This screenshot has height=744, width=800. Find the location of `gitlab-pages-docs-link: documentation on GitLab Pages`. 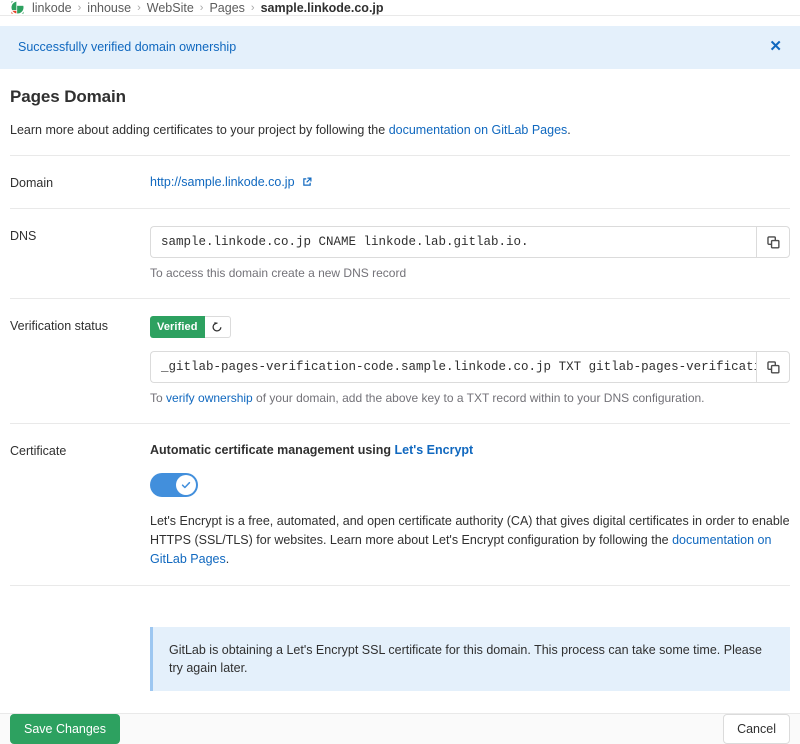

gitlab-pages-docs-link: documentation on GitLab Pages is located at coordinates (478, 130).